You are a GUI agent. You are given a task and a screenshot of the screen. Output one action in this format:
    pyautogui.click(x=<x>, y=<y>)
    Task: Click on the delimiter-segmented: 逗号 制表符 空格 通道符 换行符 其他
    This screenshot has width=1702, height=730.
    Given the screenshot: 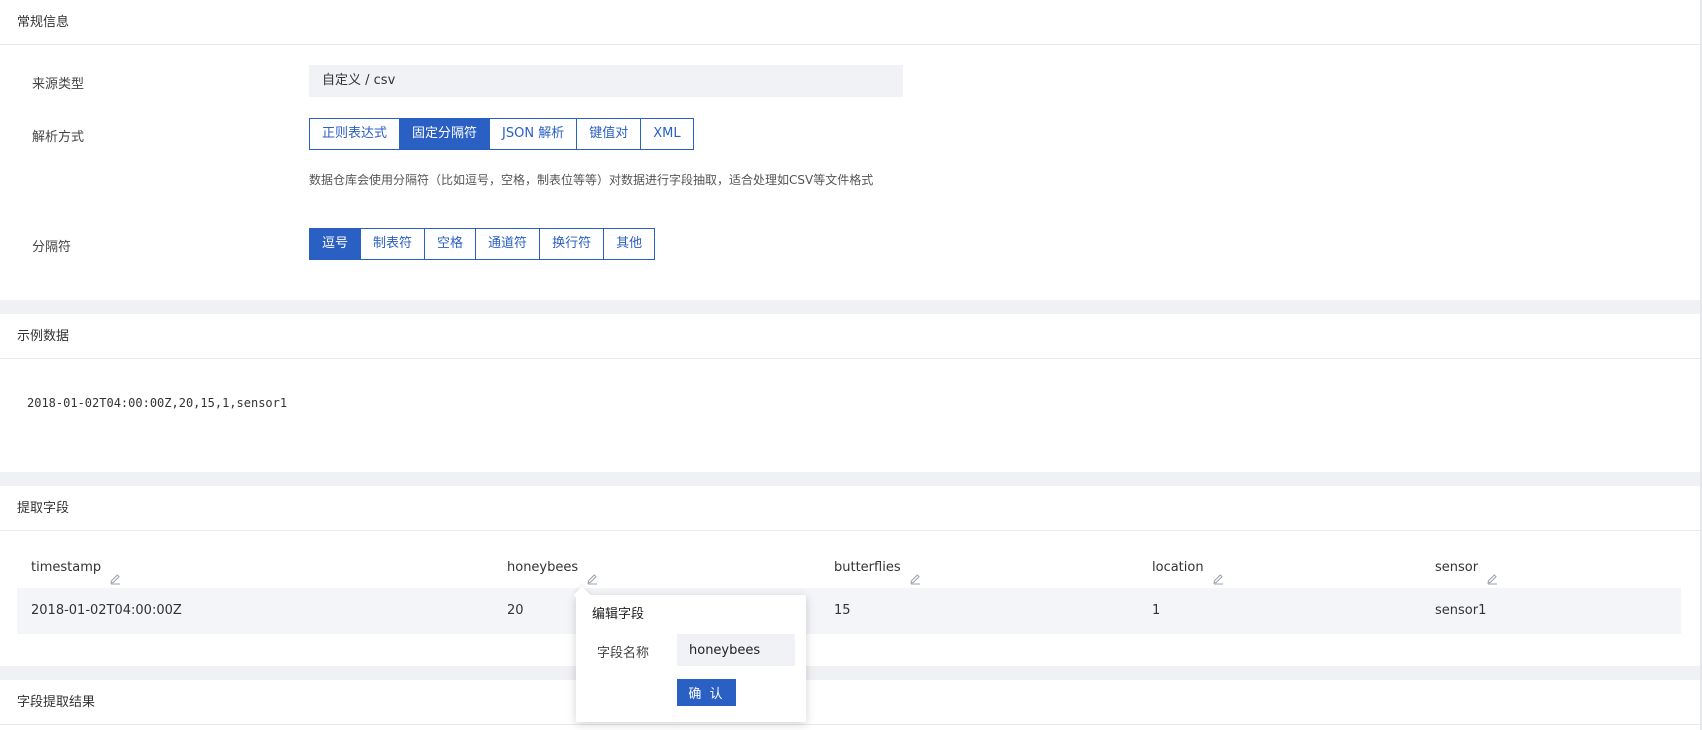 What is the action you would take?
    pyautogui.click(x=482, y=244)
    